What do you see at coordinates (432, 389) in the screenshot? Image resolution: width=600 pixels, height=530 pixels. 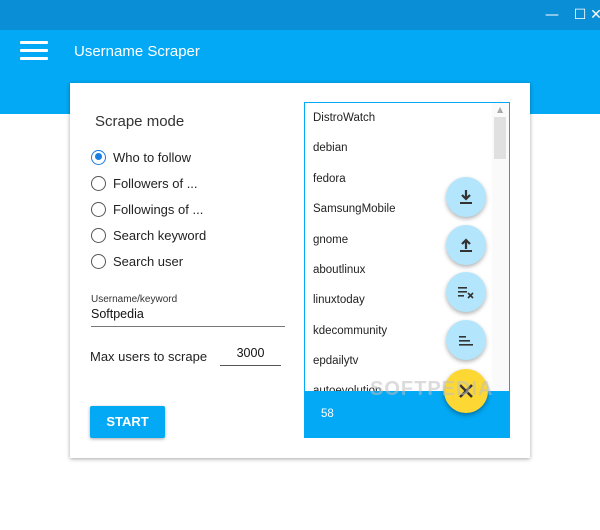 I see `watermark: SOFTPEDIA` at bounding box center [432, 389].